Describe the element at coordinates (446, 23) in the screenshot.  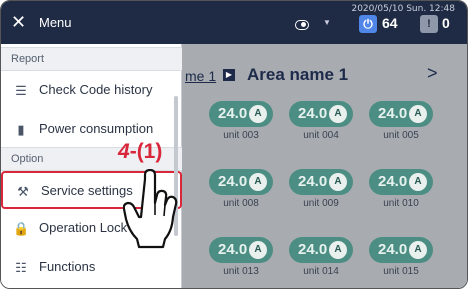
I see `alert-count: 0` at that location.